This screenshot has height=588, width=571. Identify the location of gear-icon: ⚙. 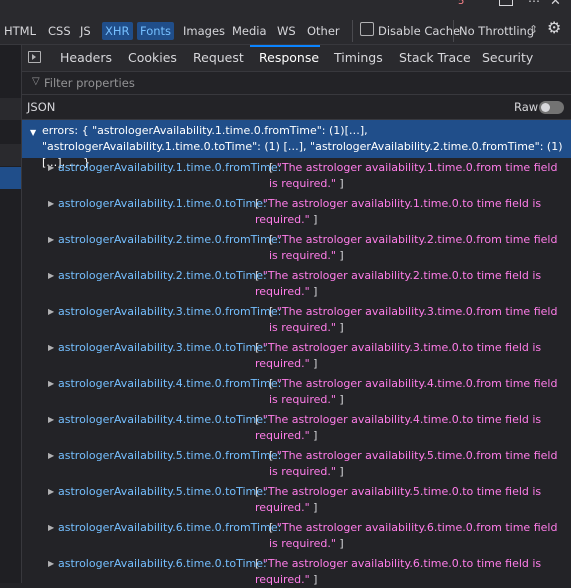
(554, 28).